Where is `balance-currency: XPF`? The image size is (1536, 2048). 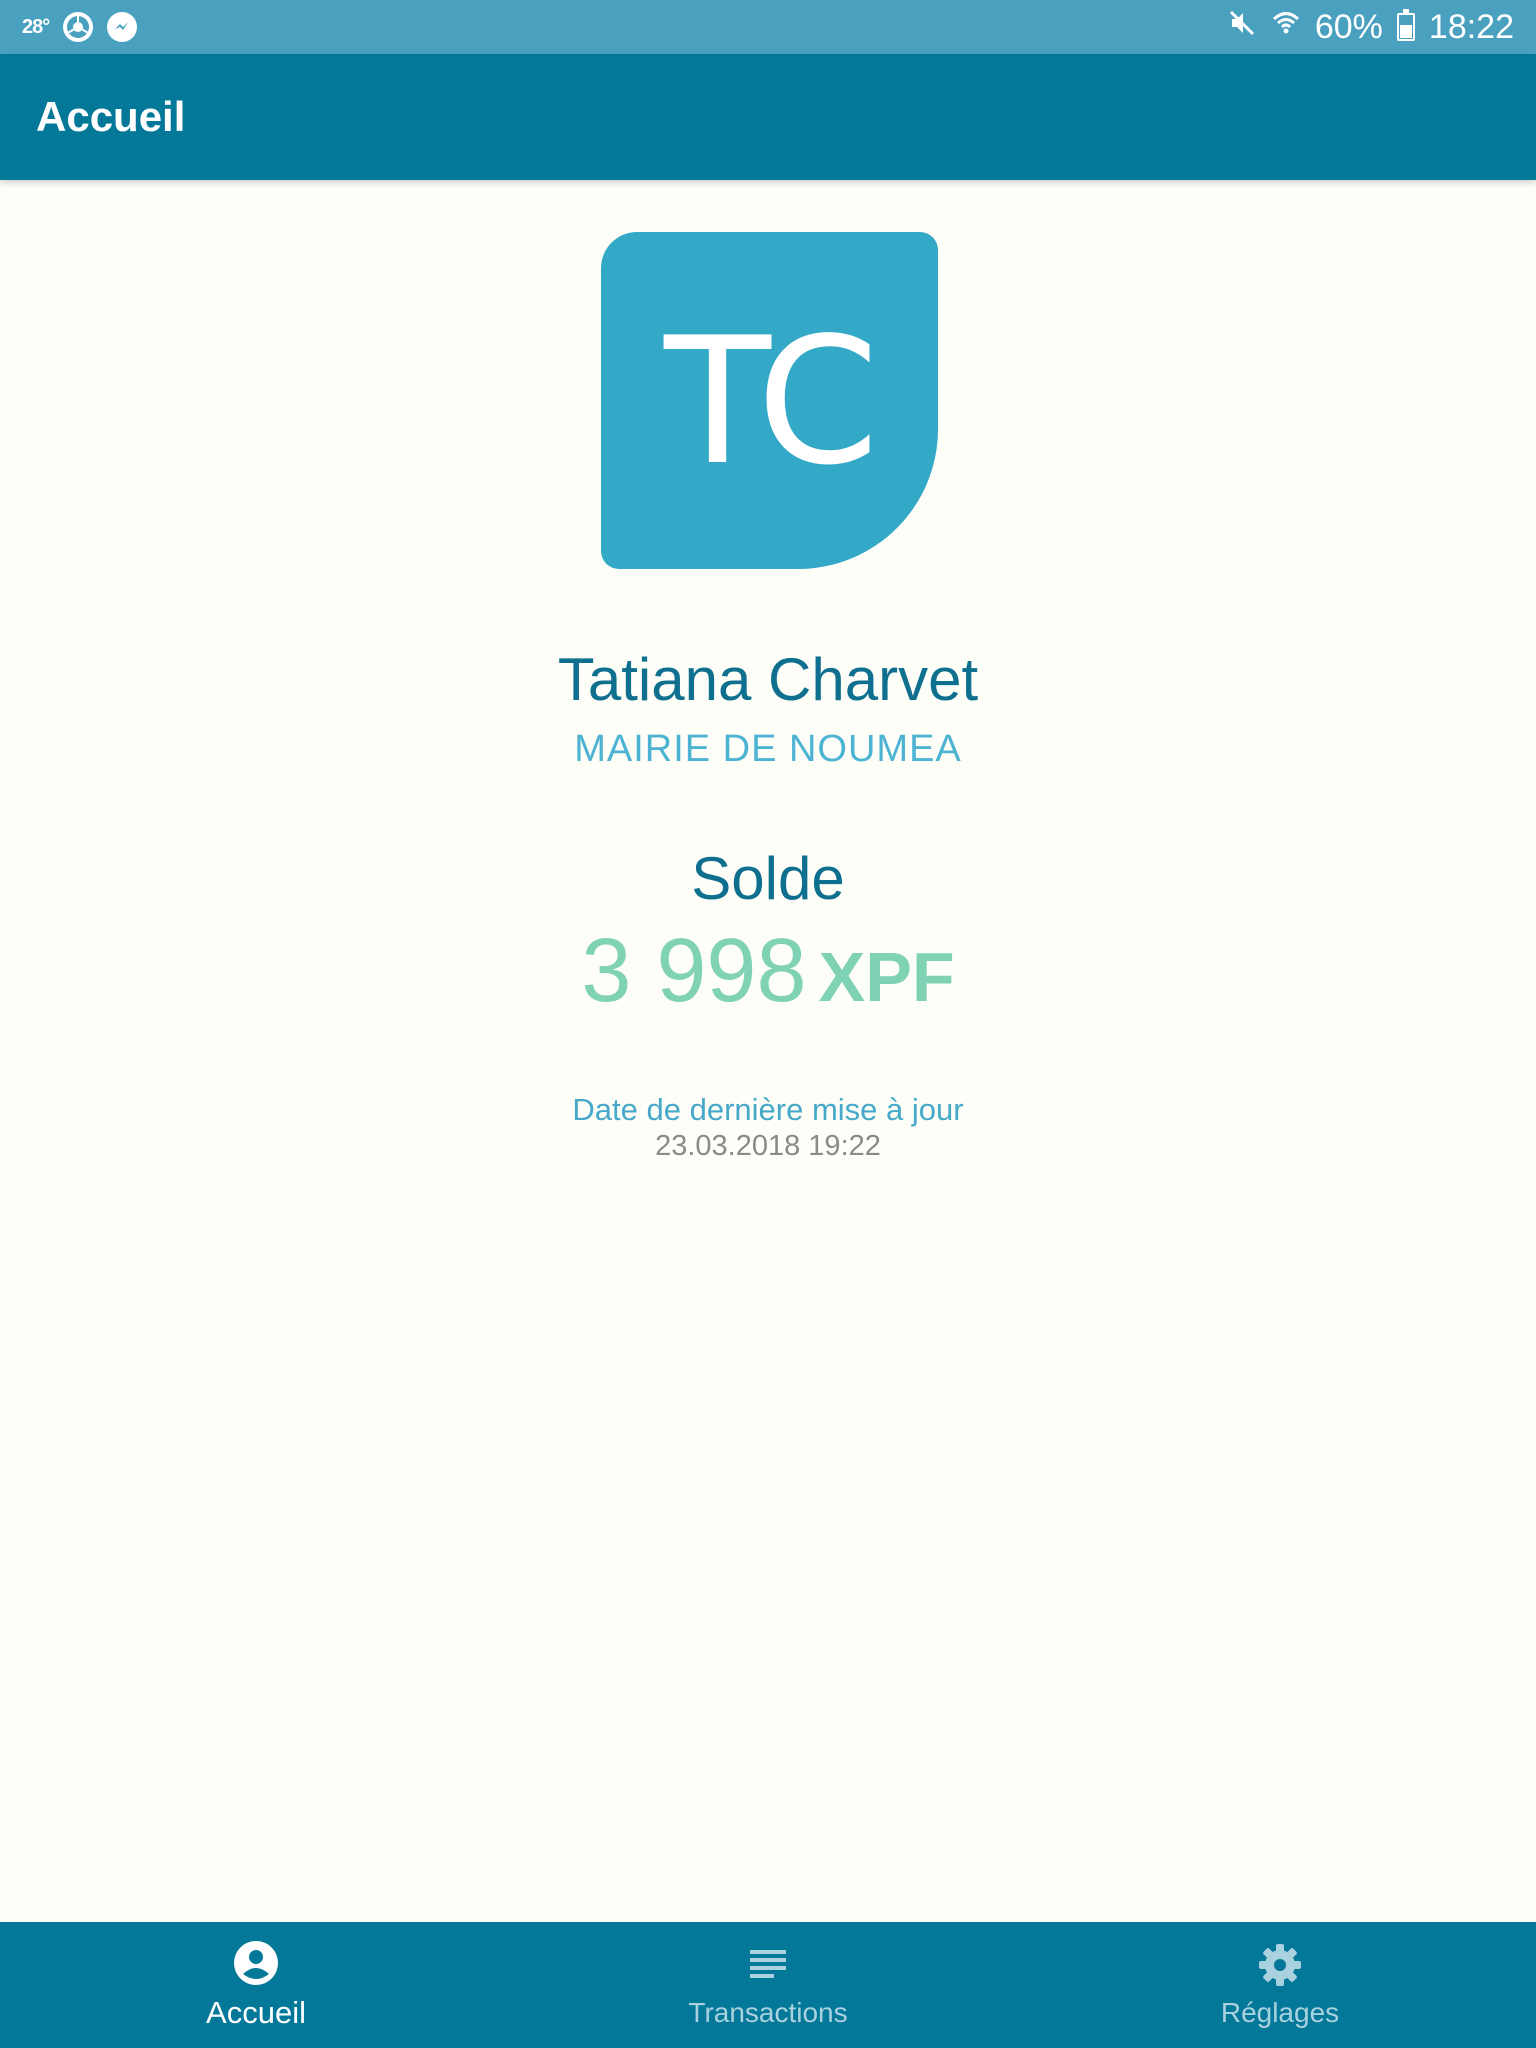
balance-currency: XPF is located at coordinates (886, 977).